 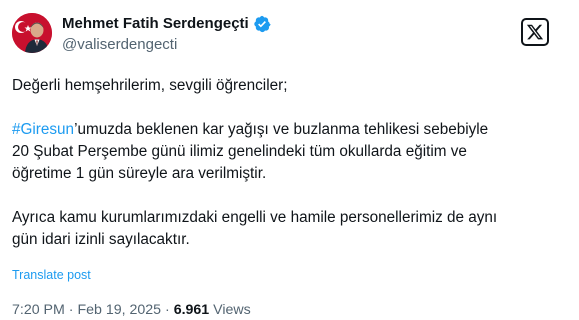 What do you see at coordinates (155, 24) in the screenshot?
I see `author-display-name: Mehmet Fatih Serdengeçti` at bounding box center [155, 24].